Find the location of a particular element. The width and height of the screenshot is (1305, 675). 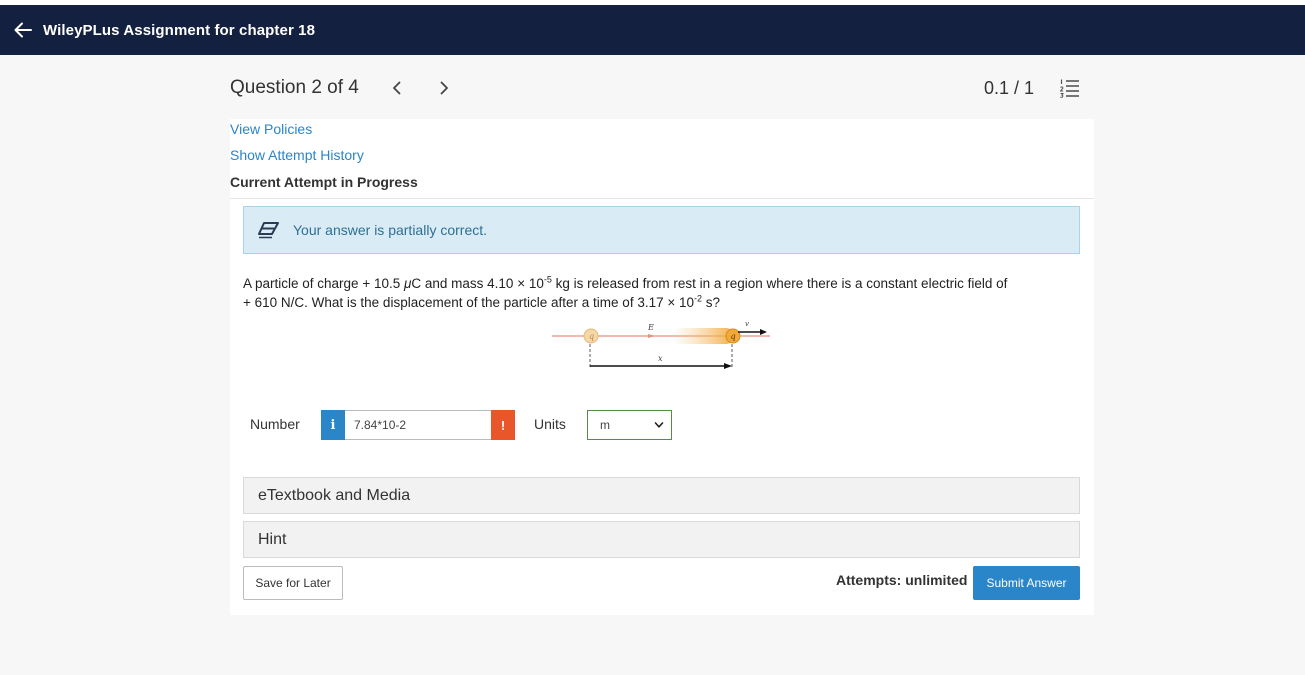

chevron-down-icon is located at coordinates (659, 425).